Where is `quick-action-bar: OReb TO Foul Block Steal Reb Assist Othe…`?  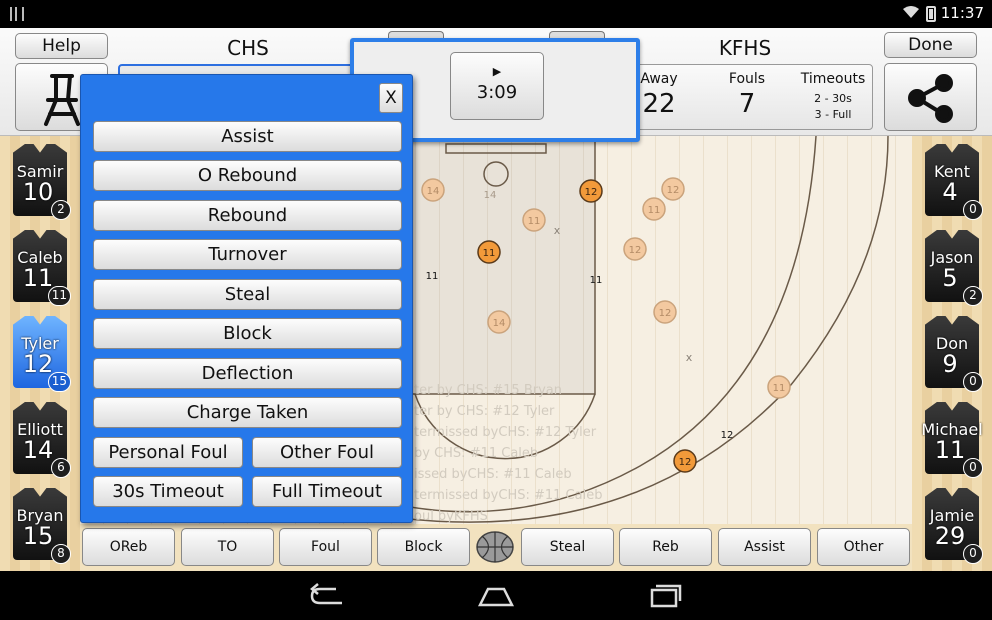
quick-action-bar: OReb TO Foul Block Steal Reb Assist Othe… is located at coordinates (496, 547).